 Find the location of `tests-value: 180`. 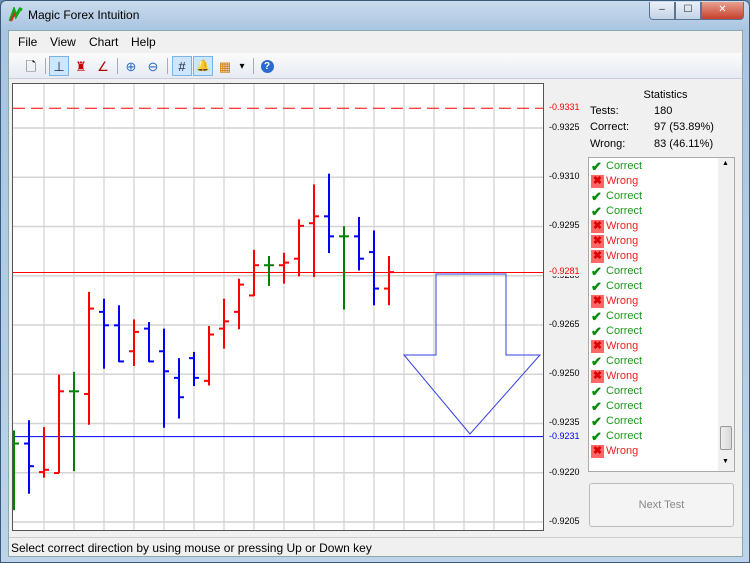

tests-value: 180 is located at coordinates (663, 111).